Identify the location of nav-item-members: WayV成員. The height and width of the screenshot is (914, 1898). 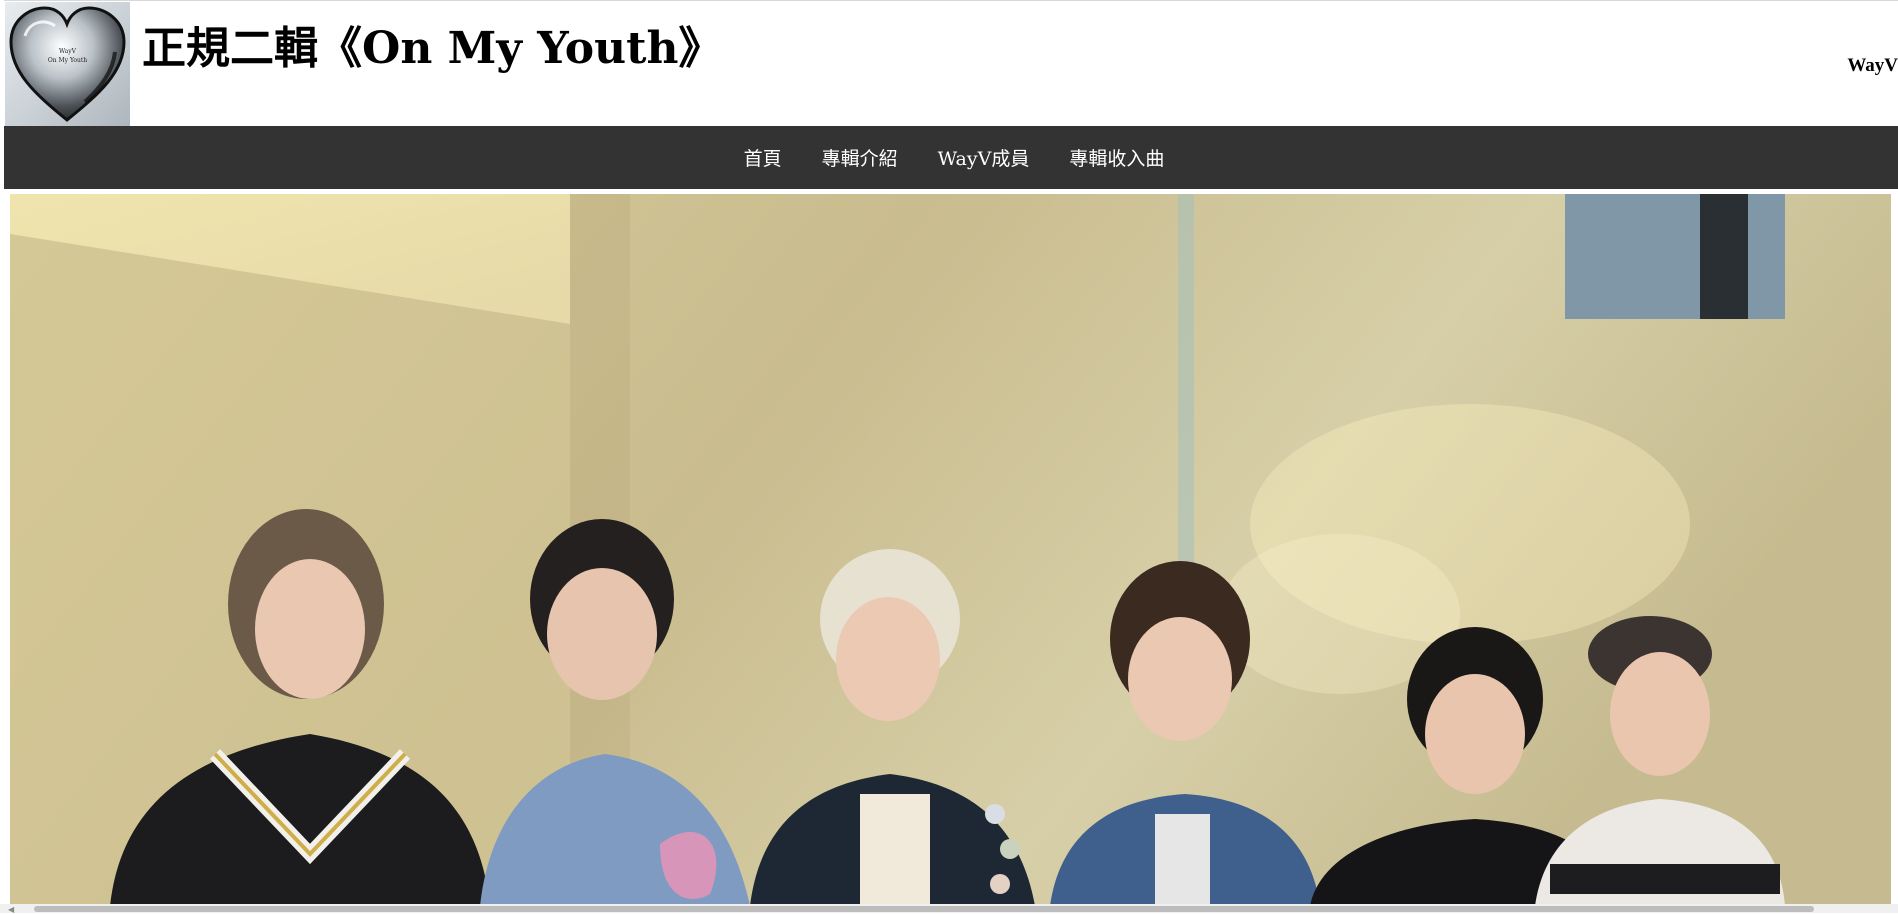
(984, 157).